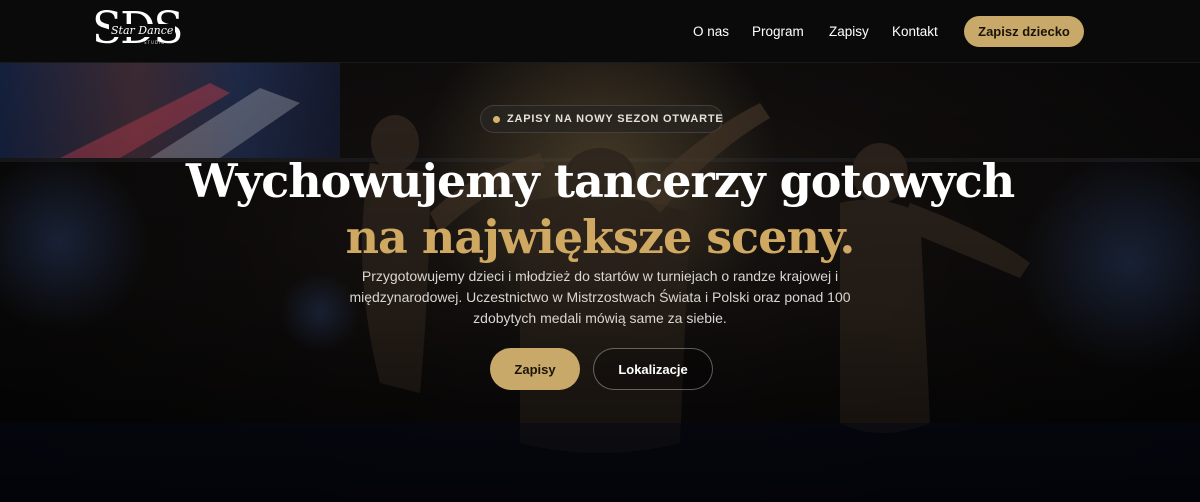  Describe the element at coordinates (849, 31) in the screenshot. I see `nav-link-zapisy: Zapisy` at that location.